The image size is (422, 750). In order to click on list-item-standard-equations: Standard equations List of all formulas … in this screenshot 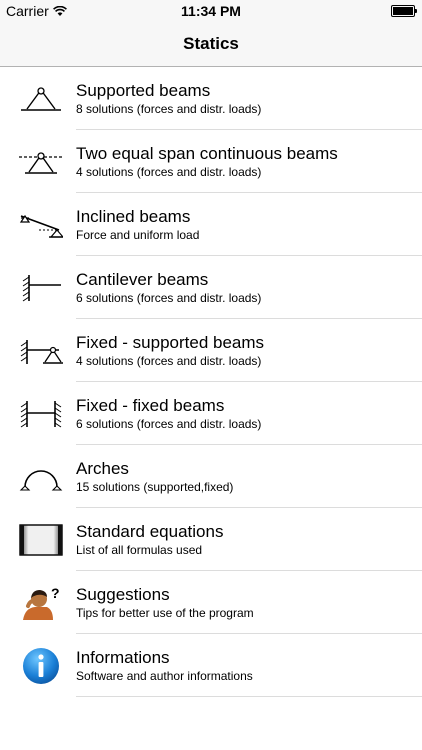, I will do `click(211, 539)`.